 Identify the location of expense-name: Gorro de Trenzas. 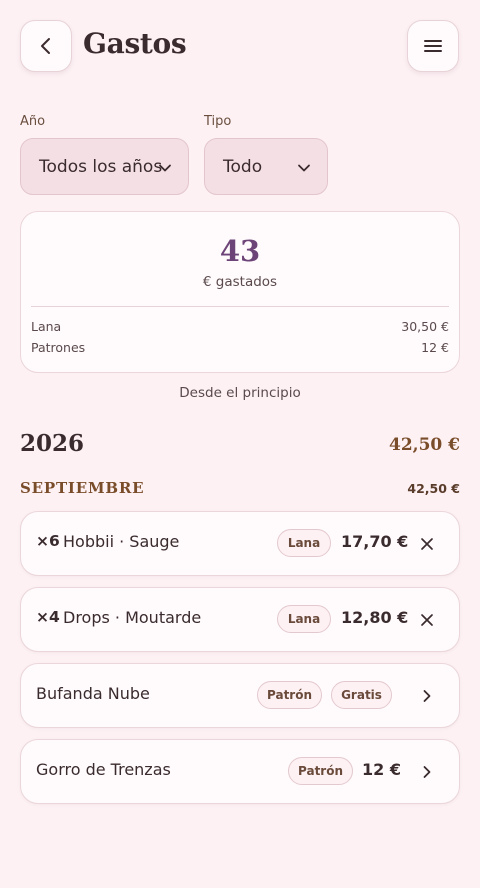
(103, 769).